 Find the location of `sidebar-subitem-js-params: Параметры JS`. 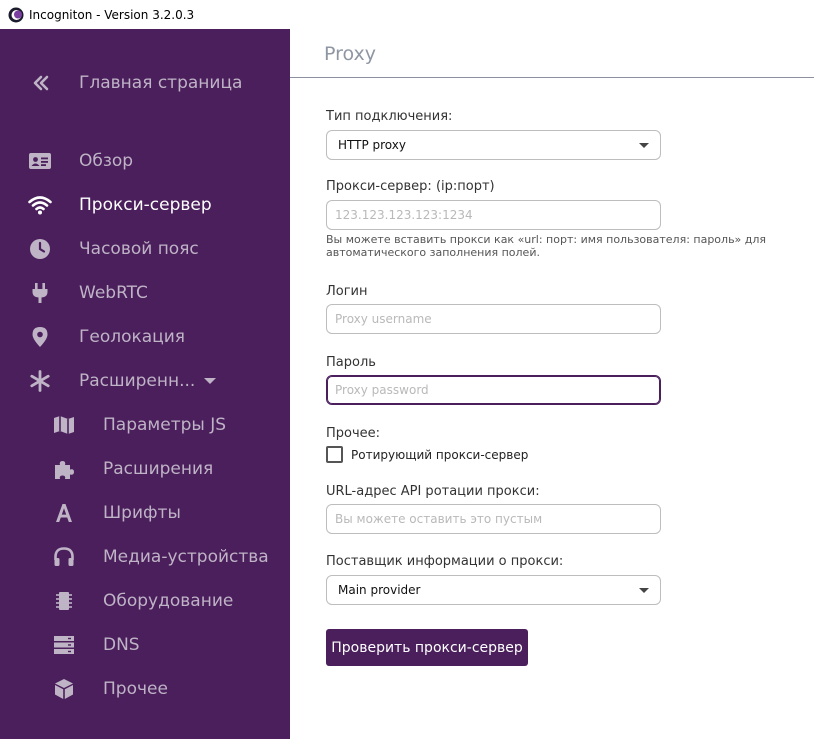

sidebar-subitem-js-params: Параметры JS is located at coordinates (145, 425).